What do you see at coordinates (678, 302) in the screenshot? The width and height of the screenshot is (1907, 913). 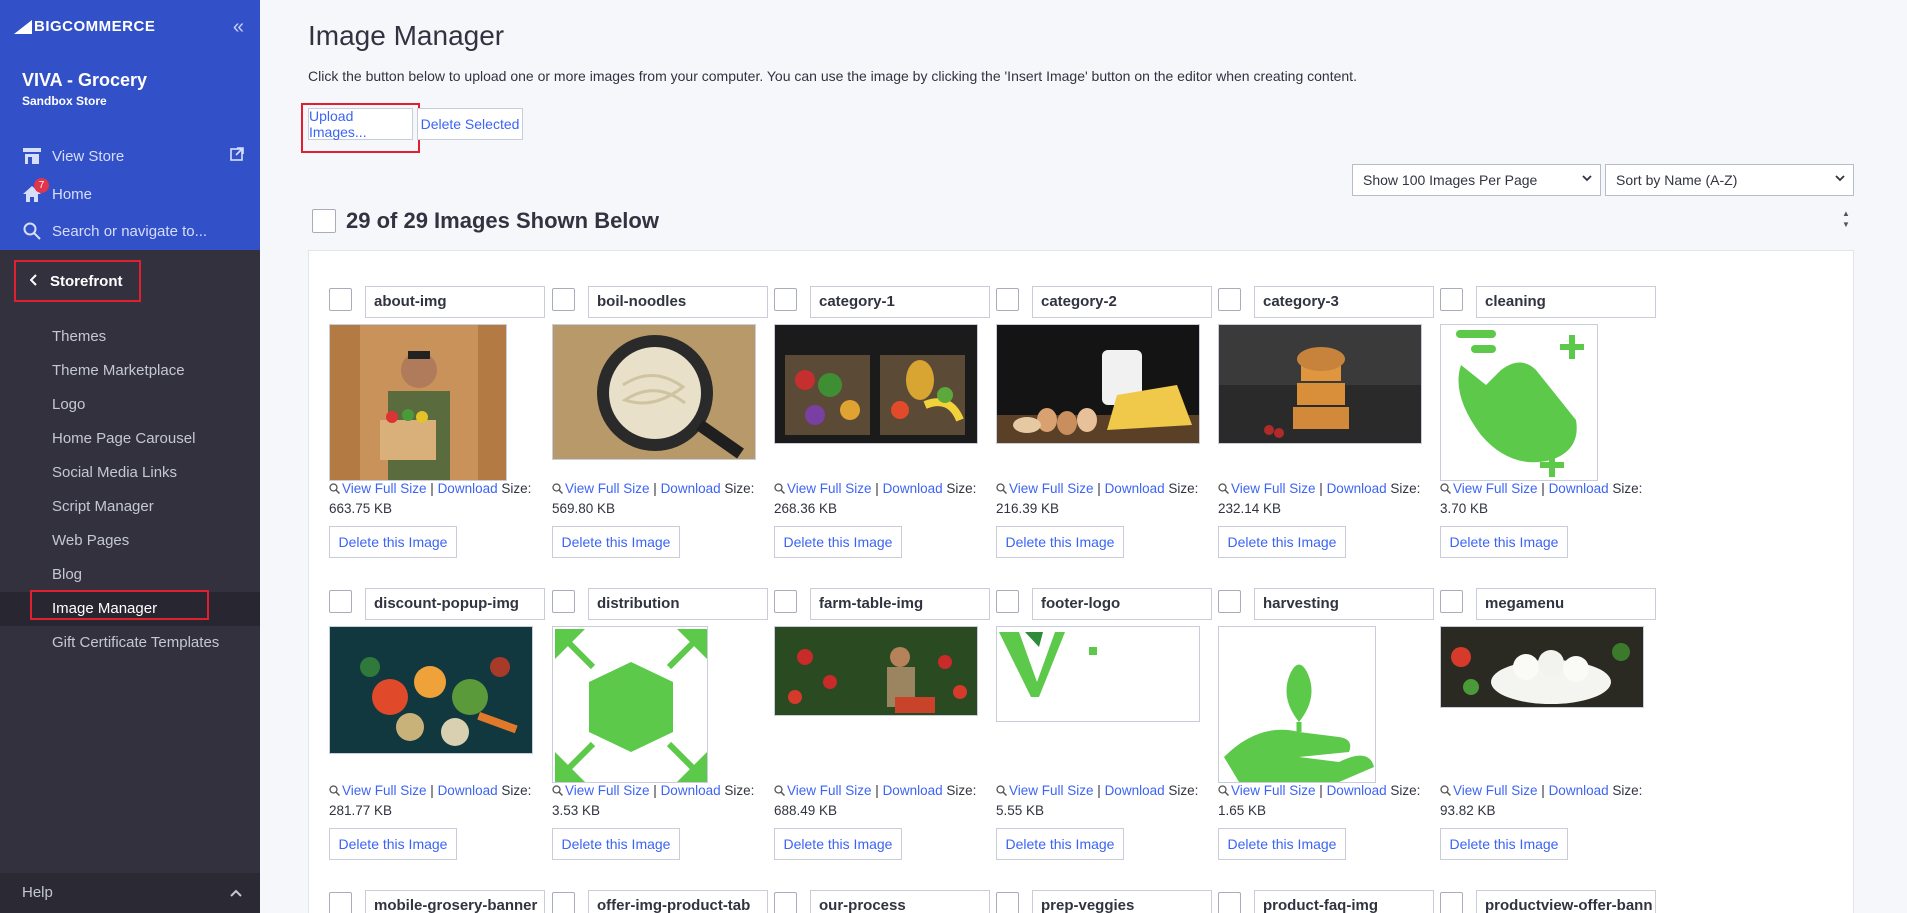 I see `image-name-field: boil-noodles` at bounding box center [678, 302].